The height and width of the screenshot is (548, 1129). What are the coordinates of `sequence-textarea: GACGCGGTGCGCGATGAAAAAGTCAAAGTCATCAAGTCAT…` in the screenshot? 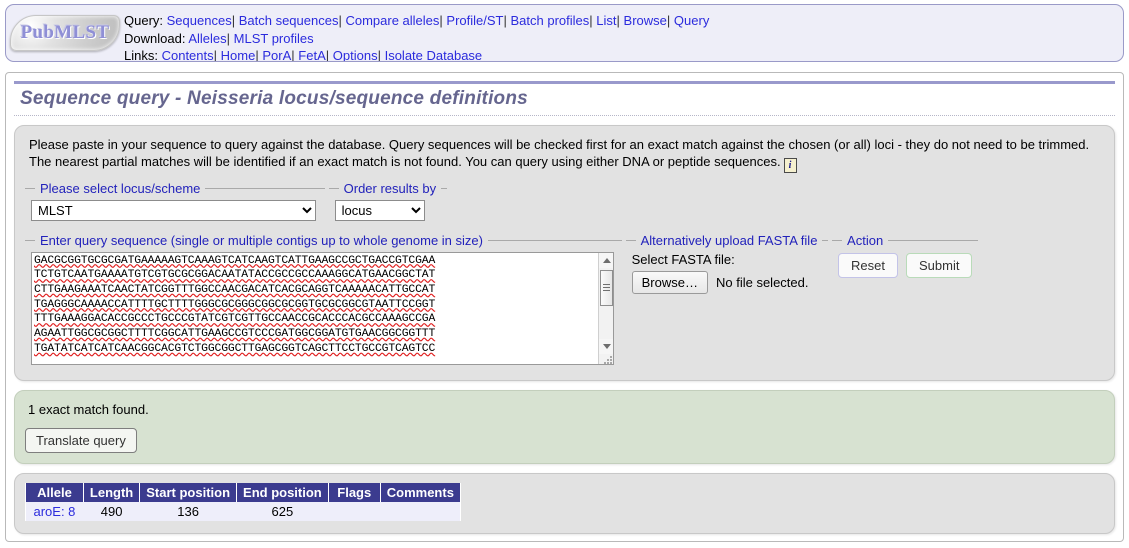 It's located at (322, 308).